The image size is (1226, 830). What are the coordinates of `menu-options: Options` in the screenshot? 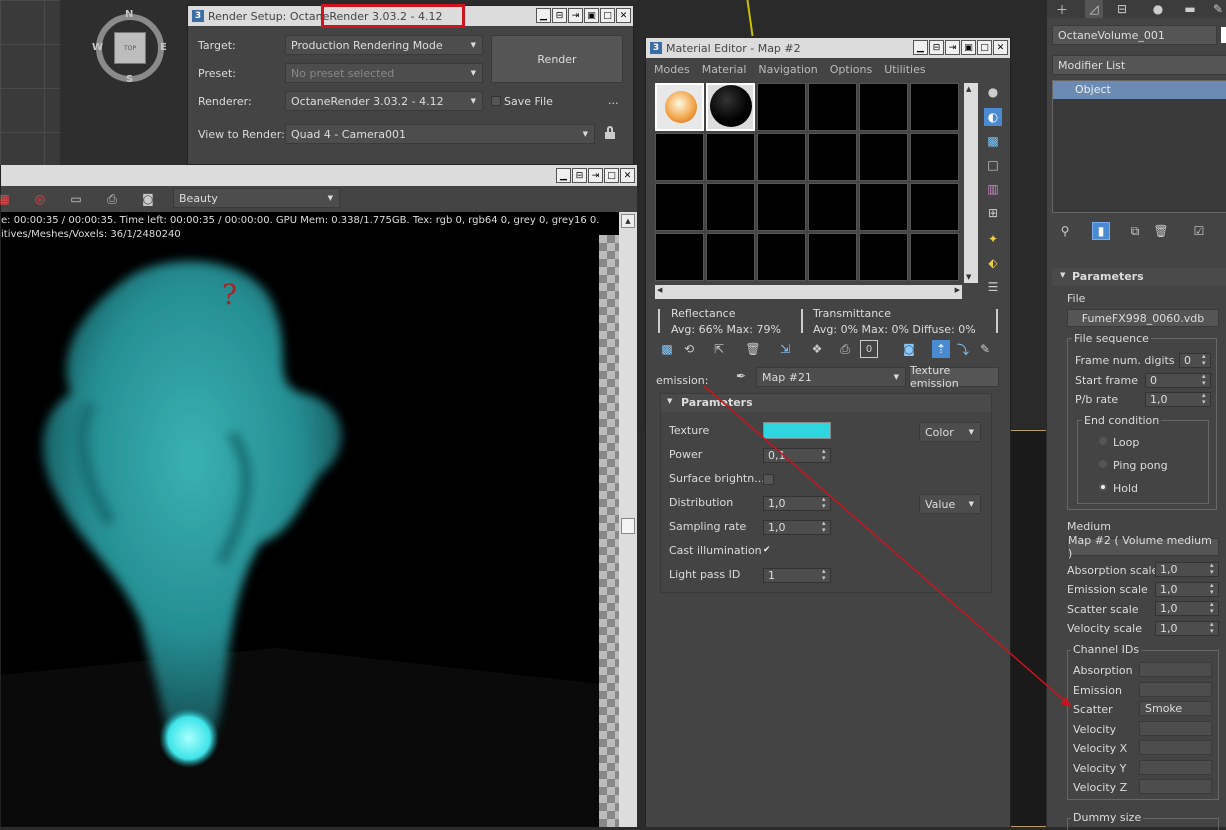 It's located at (851, 69).